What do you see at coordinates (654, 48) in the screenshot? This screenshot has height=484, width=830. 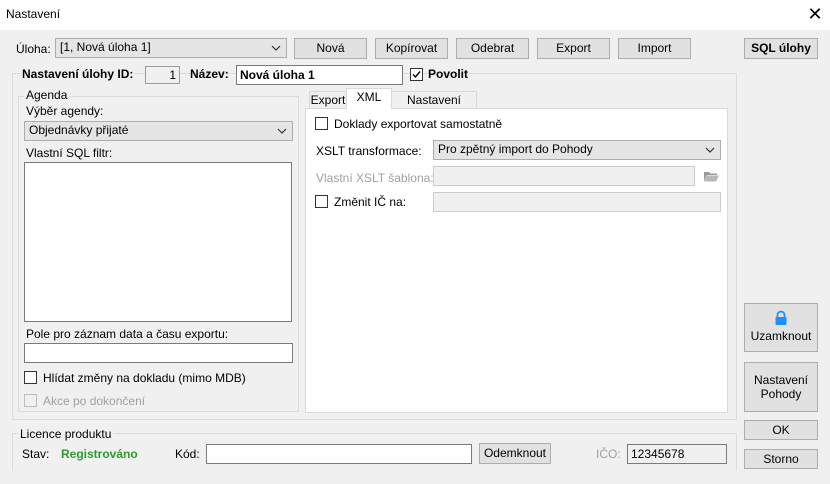 I see `import-button: Import` at bounding box center [654, 48].